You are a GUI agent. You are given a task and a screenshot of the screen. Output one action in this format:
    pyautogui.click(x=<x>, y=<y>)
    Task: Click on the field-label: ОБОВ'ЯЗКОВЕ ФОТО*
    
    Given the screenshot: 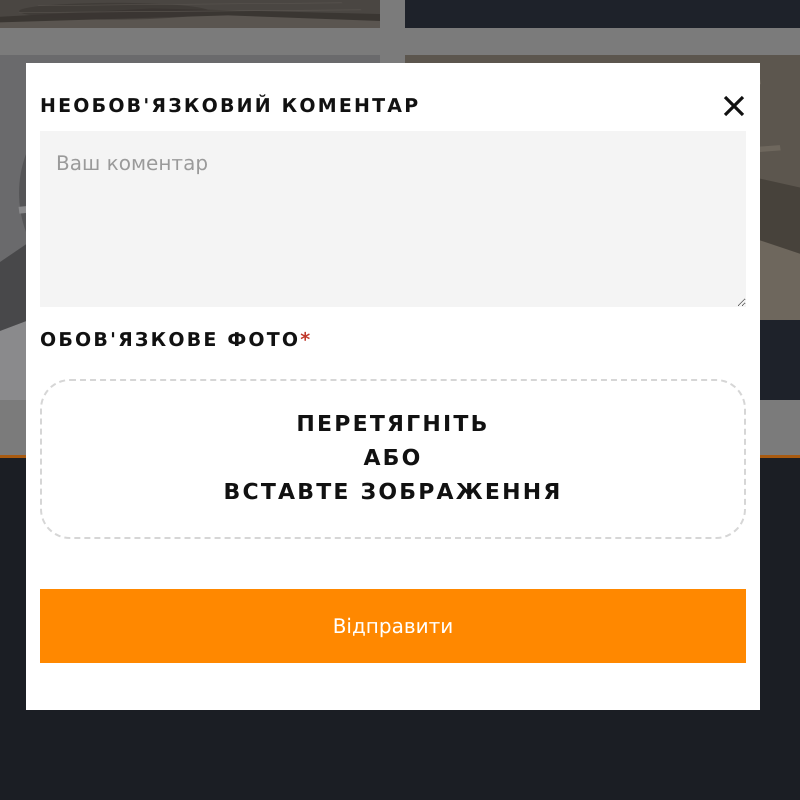 What is the action you would take?
    pyautogui.click(x=176, y=340)
    